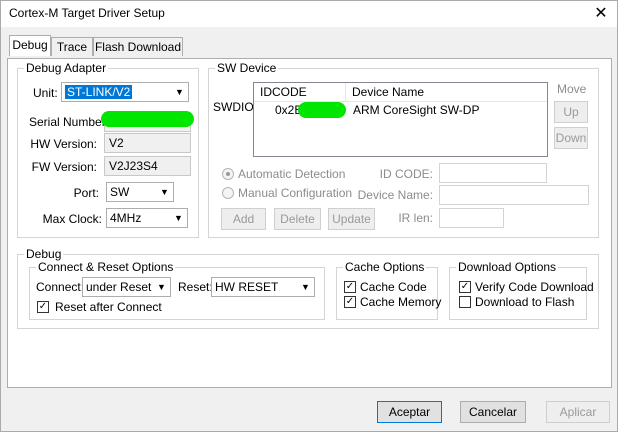 The height and width of the screenshot is (432, 618). What do you see at coordinates (63, 144) in the screenshot?
I see `hw-version-label: HW Version:` at bounding box center [63, 144].